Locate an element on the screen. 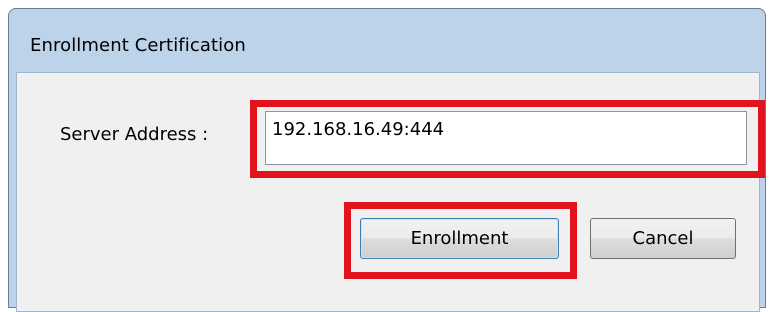 Image resolution: width=776 pixels, height=312 pixels. server-address-label: Server Address : is located at coordinates (134, 134).